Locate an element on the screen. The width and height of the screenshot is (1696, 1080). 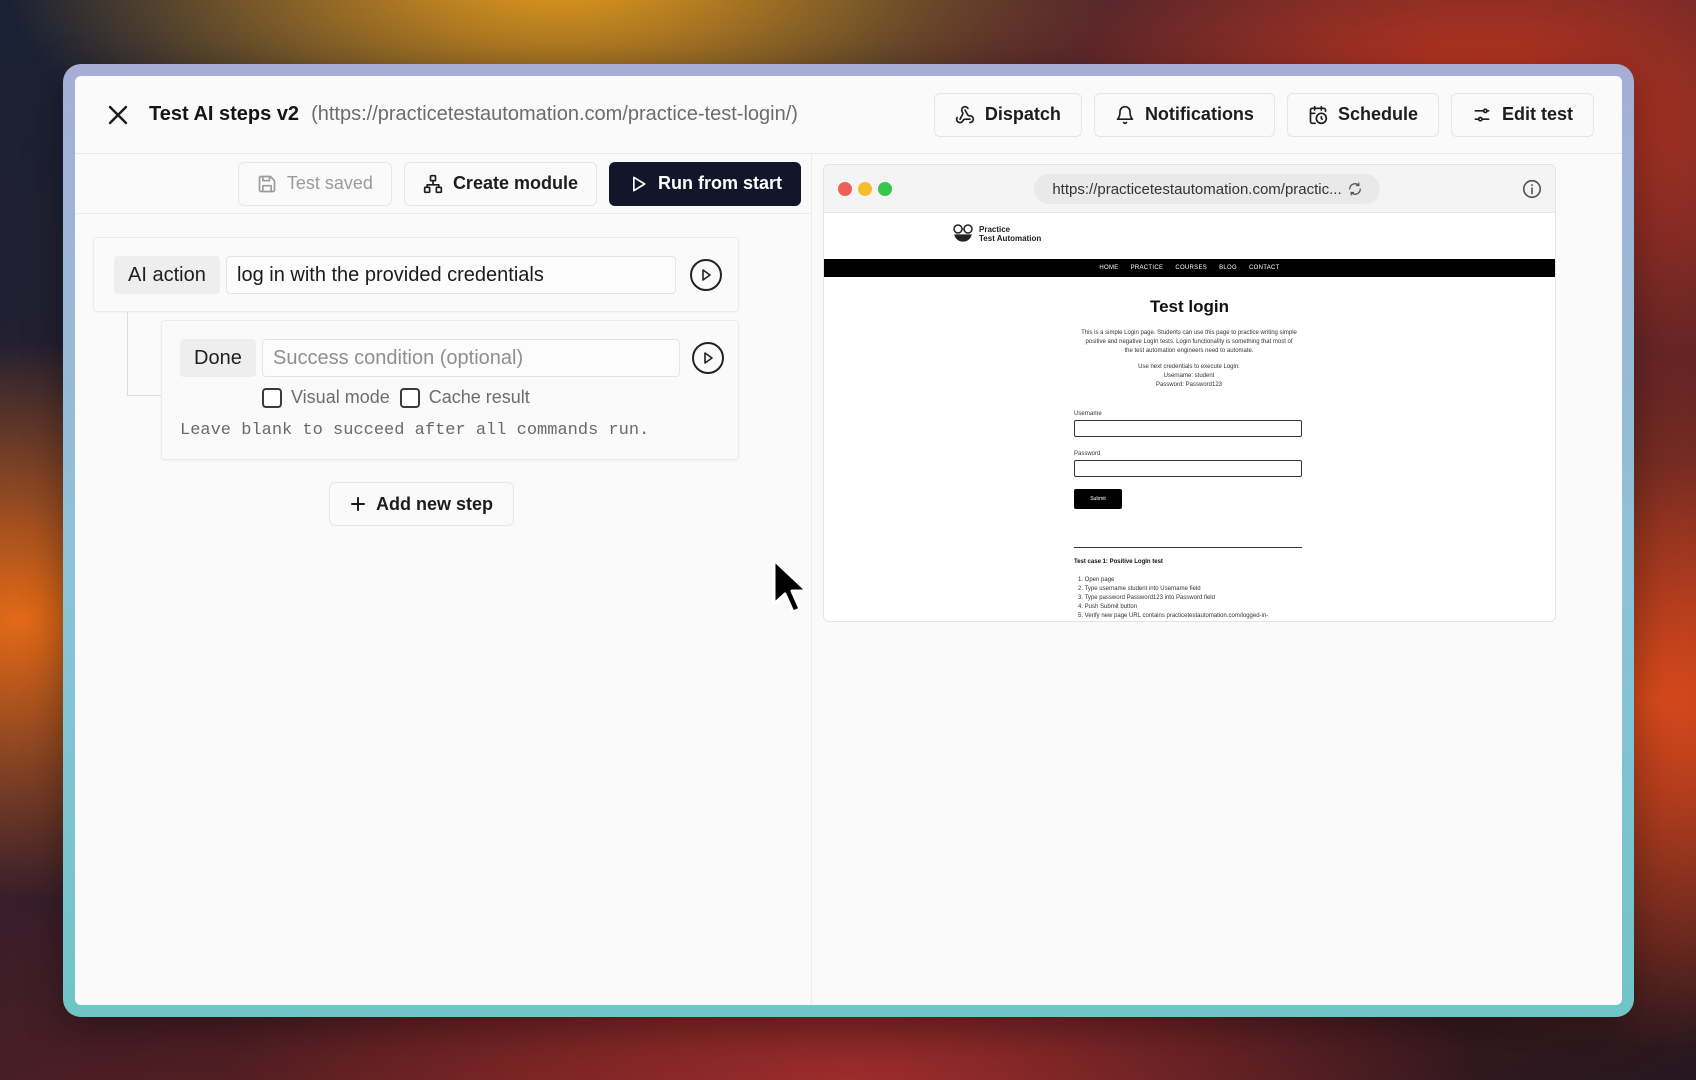
step-command-input is located at coordinates (451, 275).